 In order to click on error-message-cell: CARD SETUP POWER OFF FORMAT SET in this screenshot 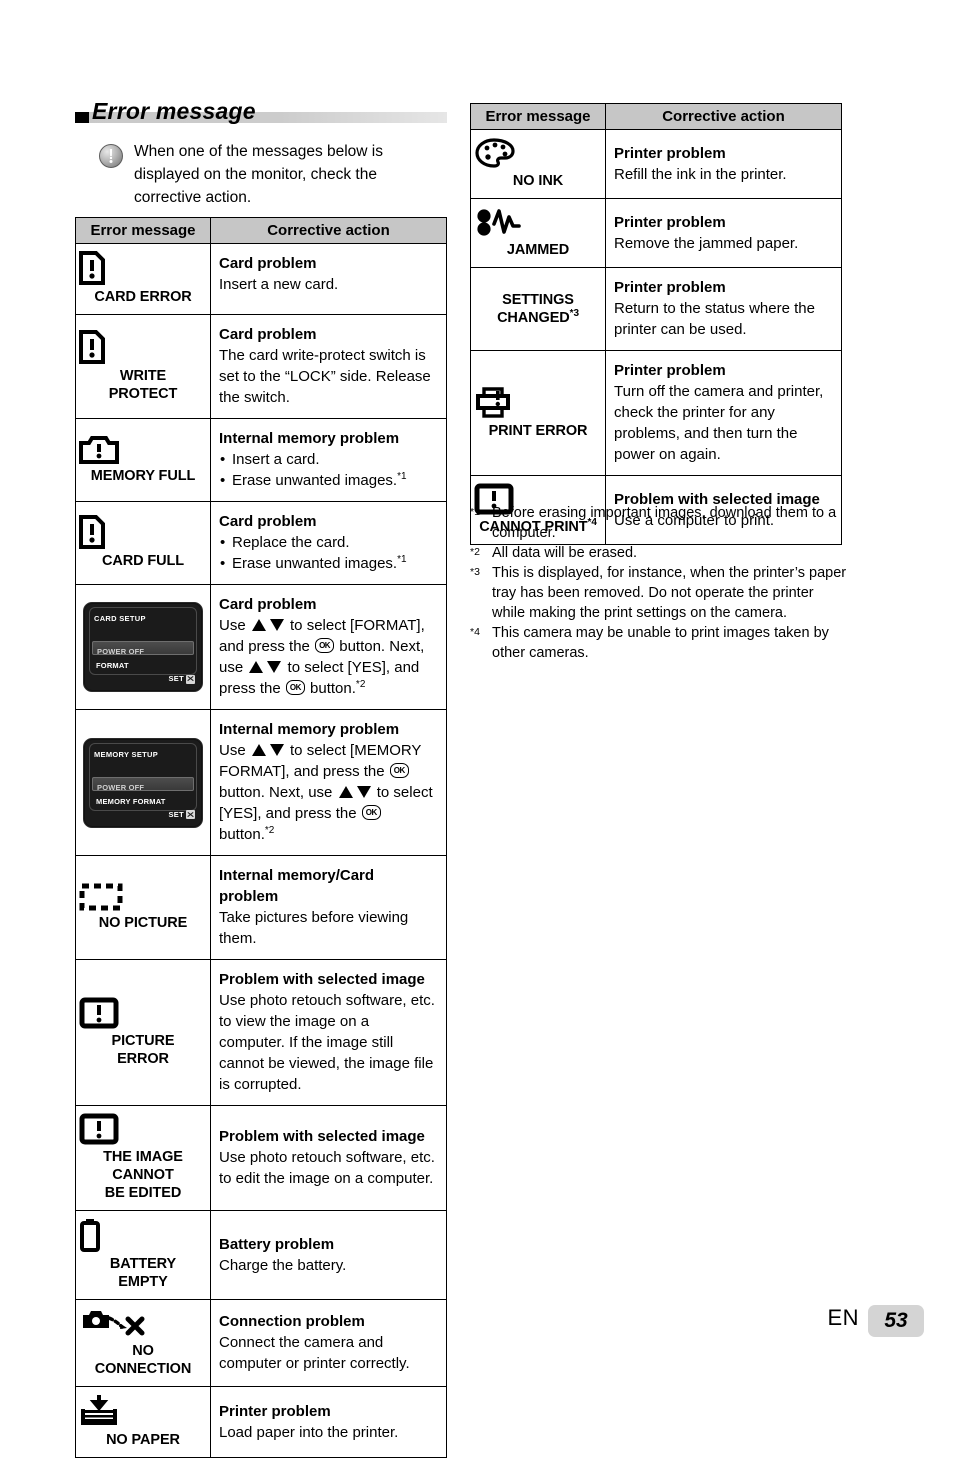, I will do `click(143, 647)`.